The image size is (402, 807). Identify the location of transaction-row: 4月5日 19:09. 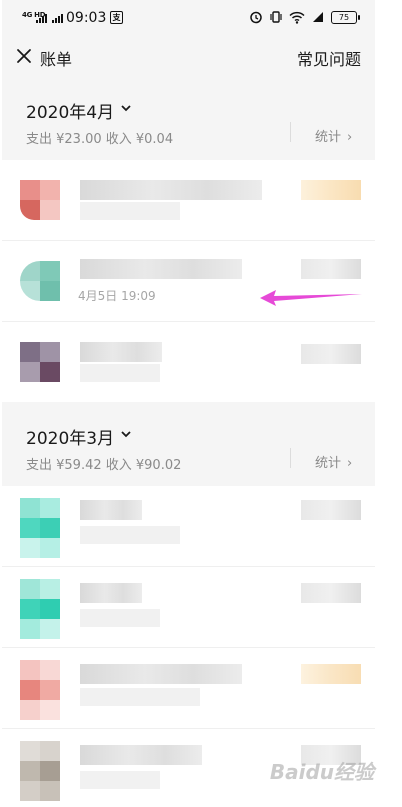
(188, 281).